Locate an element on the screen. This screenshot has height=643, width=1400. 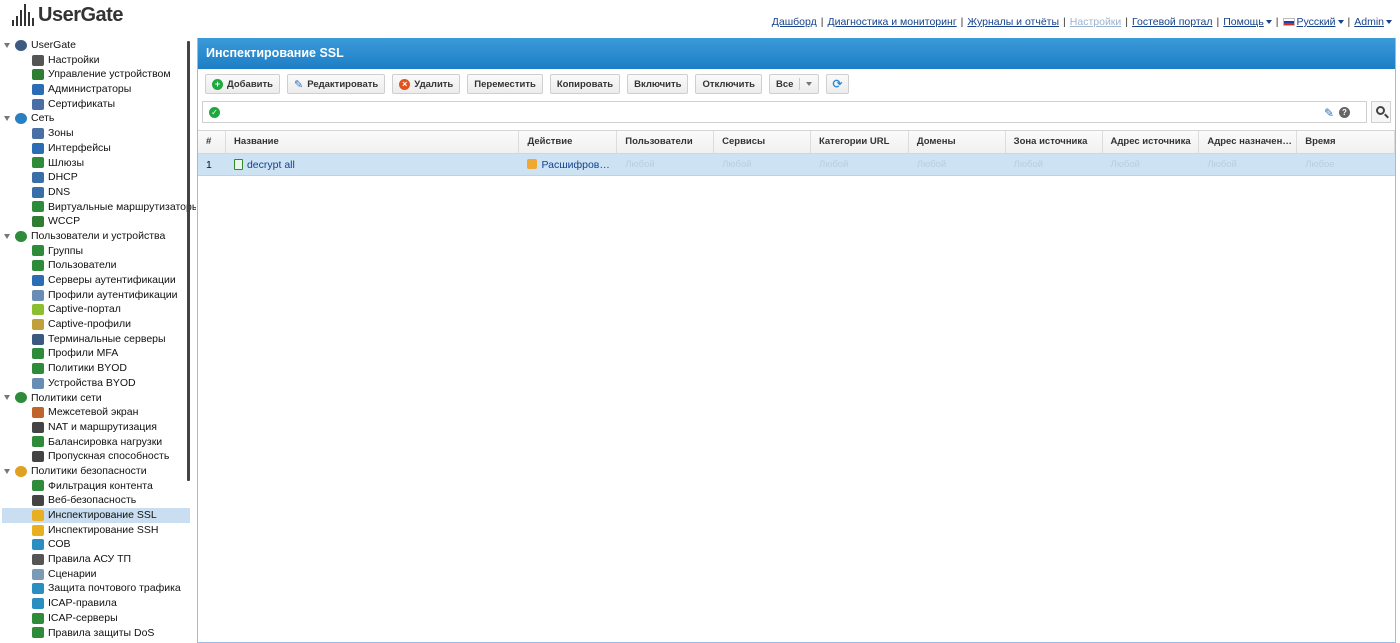
sidebar-item-label: Фильтрация контента is located at coordinates (100, 485).